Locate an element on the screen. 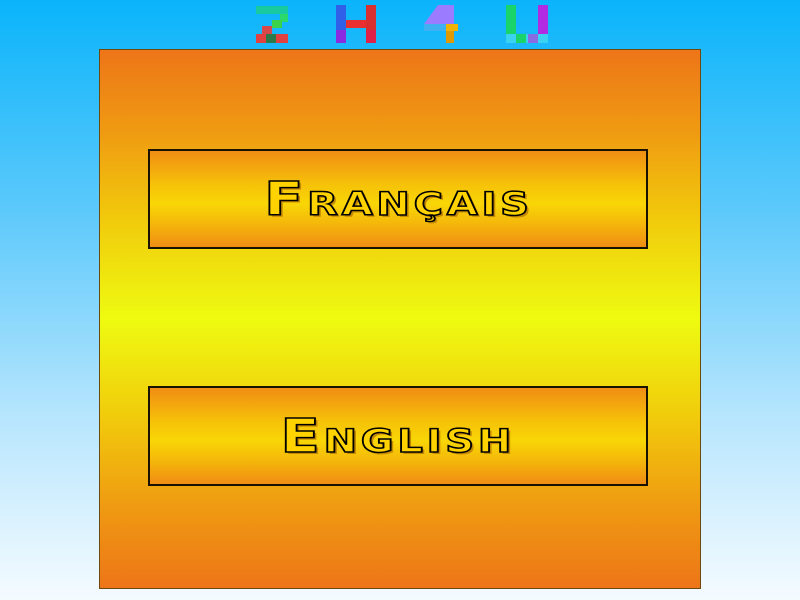 Image resolution: width=800 pixels, height=600 pixels. logo-graphic is located at coordinates (402, 24).